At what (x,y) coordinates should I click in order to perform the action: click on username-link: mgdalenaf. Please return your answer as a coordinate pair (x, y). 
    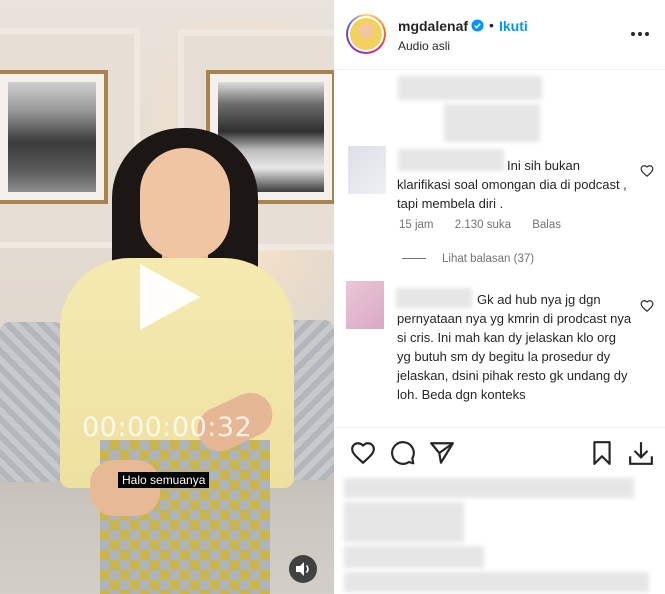
    Looking at the image, I should click on (433, 26).